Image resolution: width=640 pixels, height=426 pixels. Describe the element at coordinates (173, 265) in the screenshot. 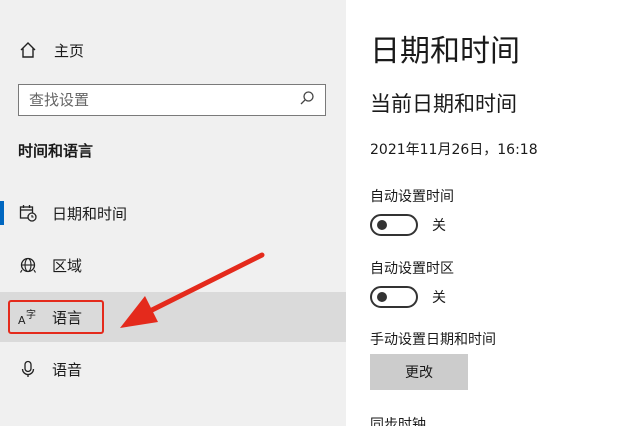

I see `sidebar-item-region: 区域` at that location.